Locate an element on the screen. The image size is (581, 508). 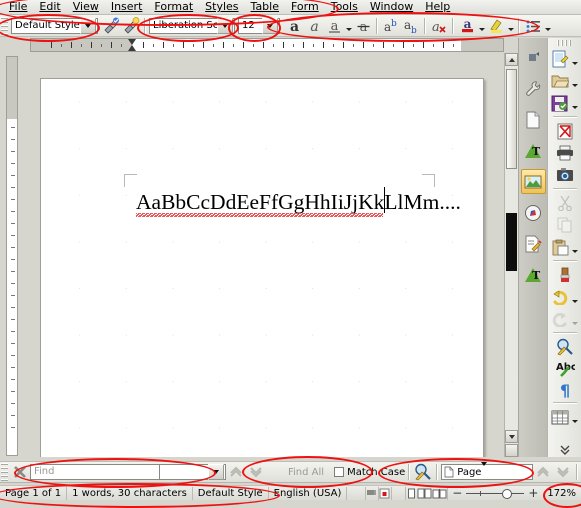
strikethrough-button: a is located at coordinates (363, 25).